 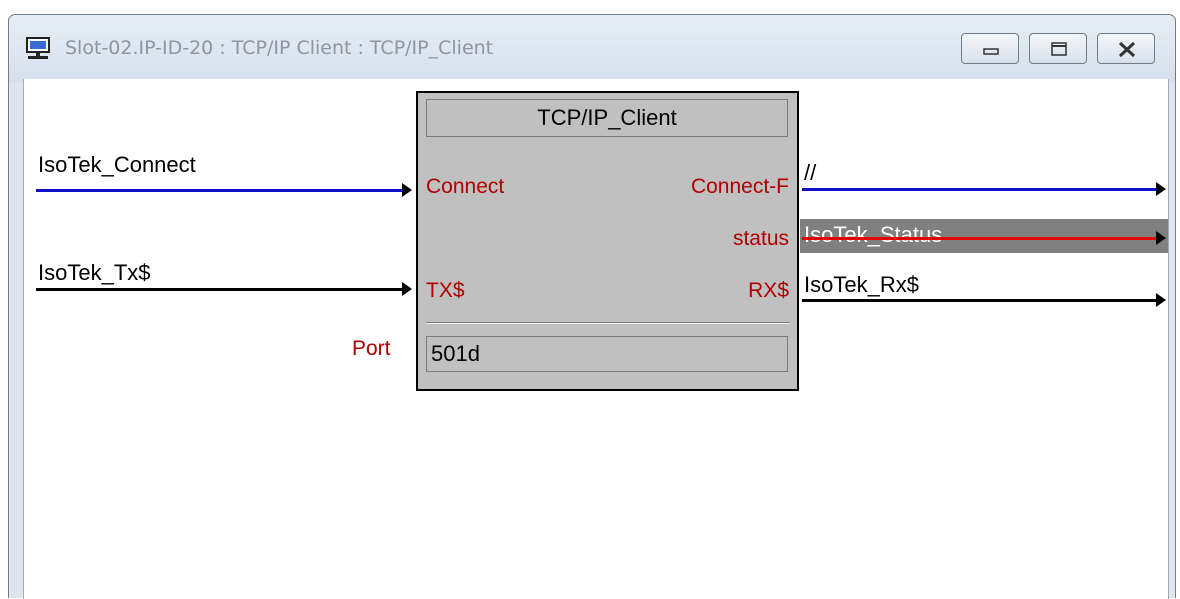 I want to click on pin-input-tx: TX$, so click(x=445, y=290).